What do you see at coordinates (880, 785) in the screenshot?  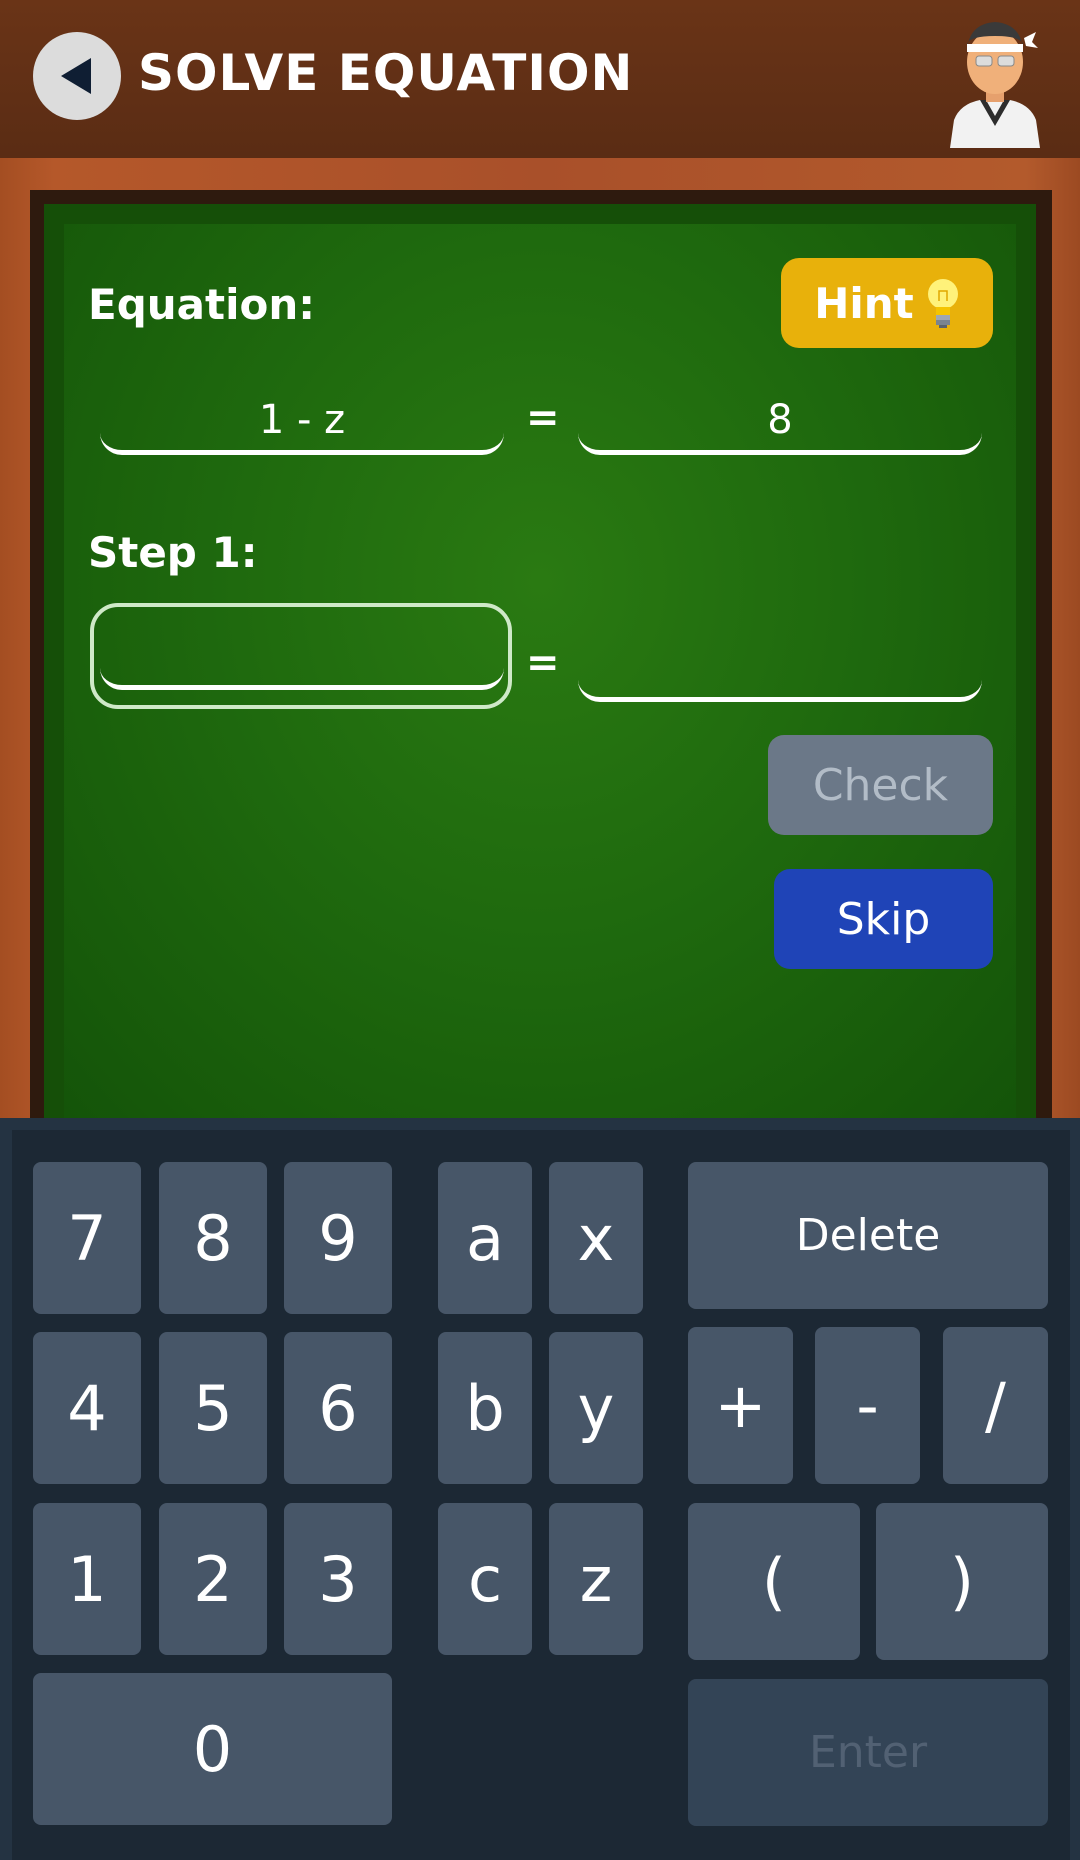 I see `check-button: Check` at bounding box center [880, 785].